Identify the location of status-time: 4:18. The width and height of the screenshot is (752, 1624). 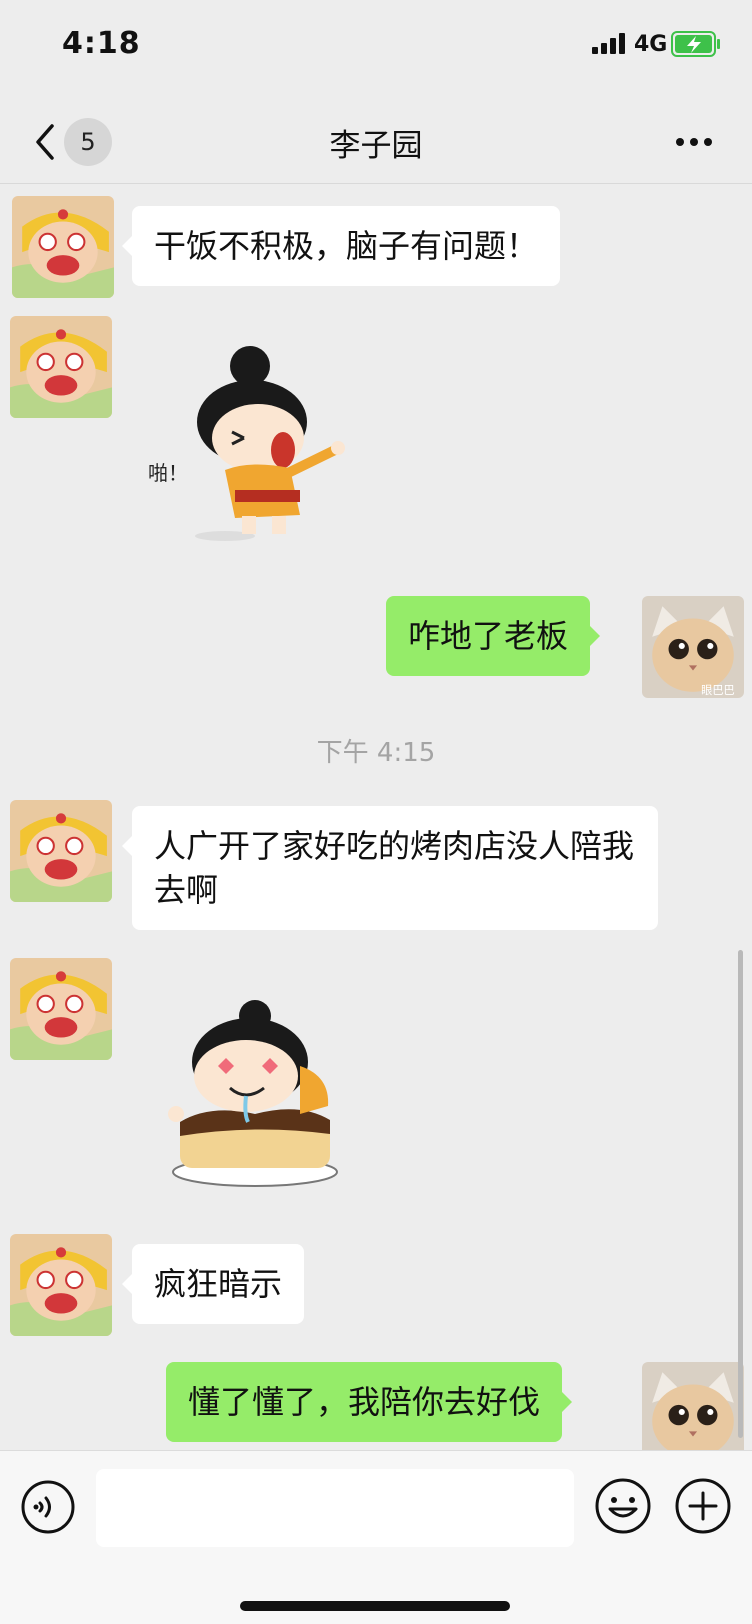
(101, 43).